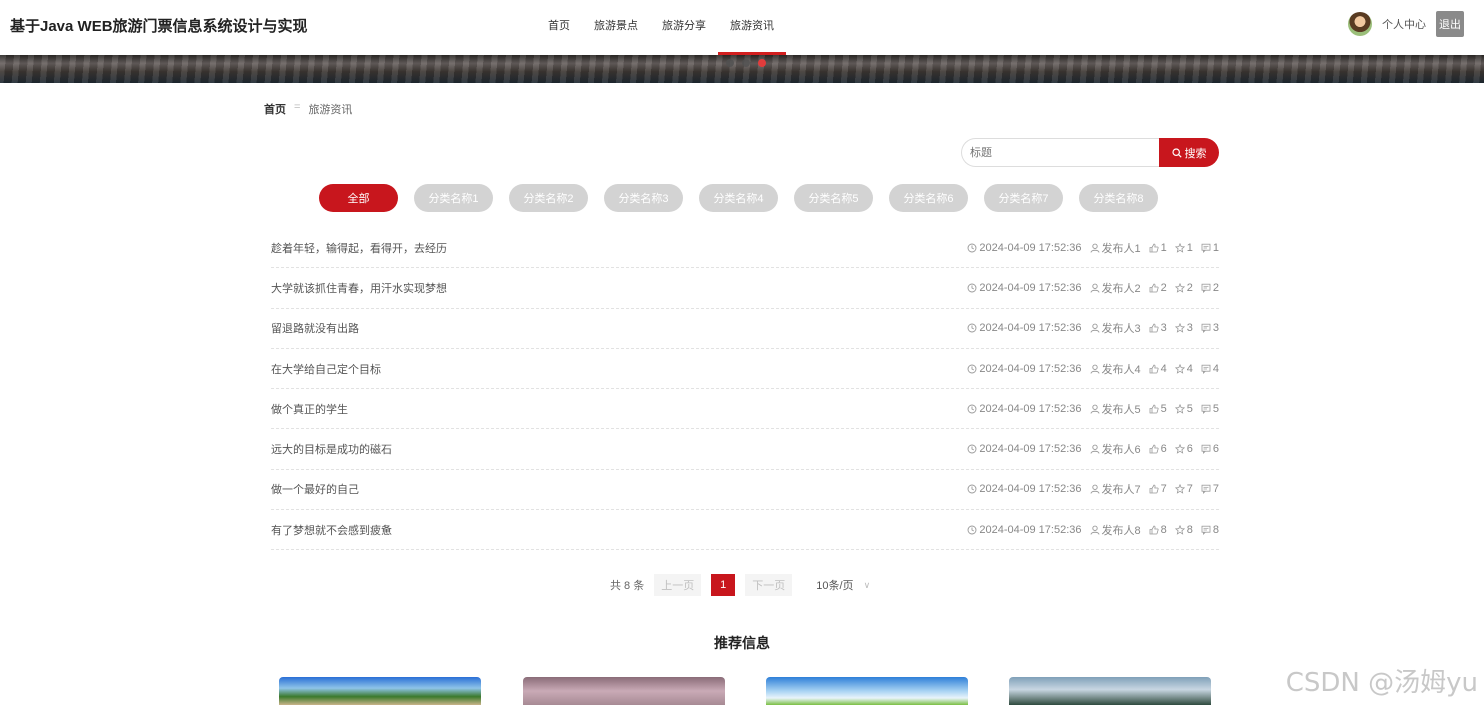  Describe the element at coordinates (1023, 198) in the screenshot. I see `category-7: 分类名称7` at that location.